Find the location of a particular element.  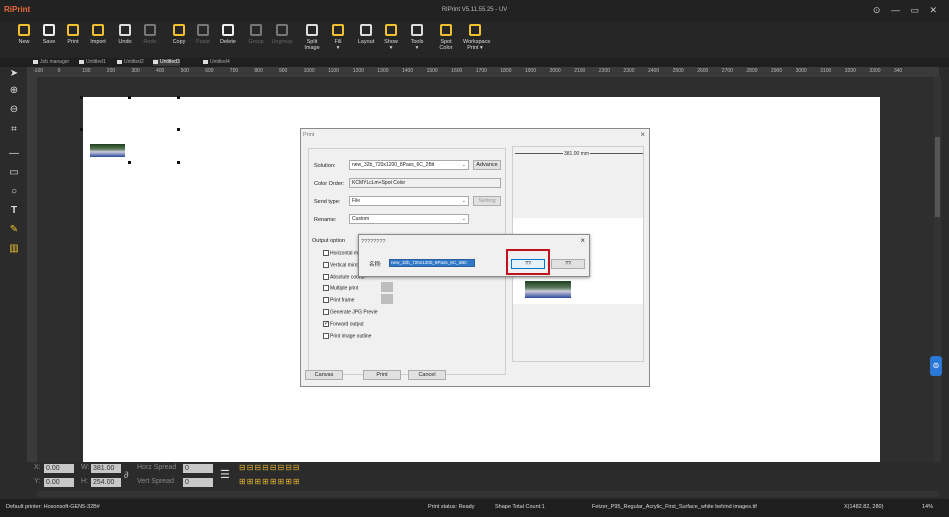

layout-button: Layout is located at coordinates (366, 34).